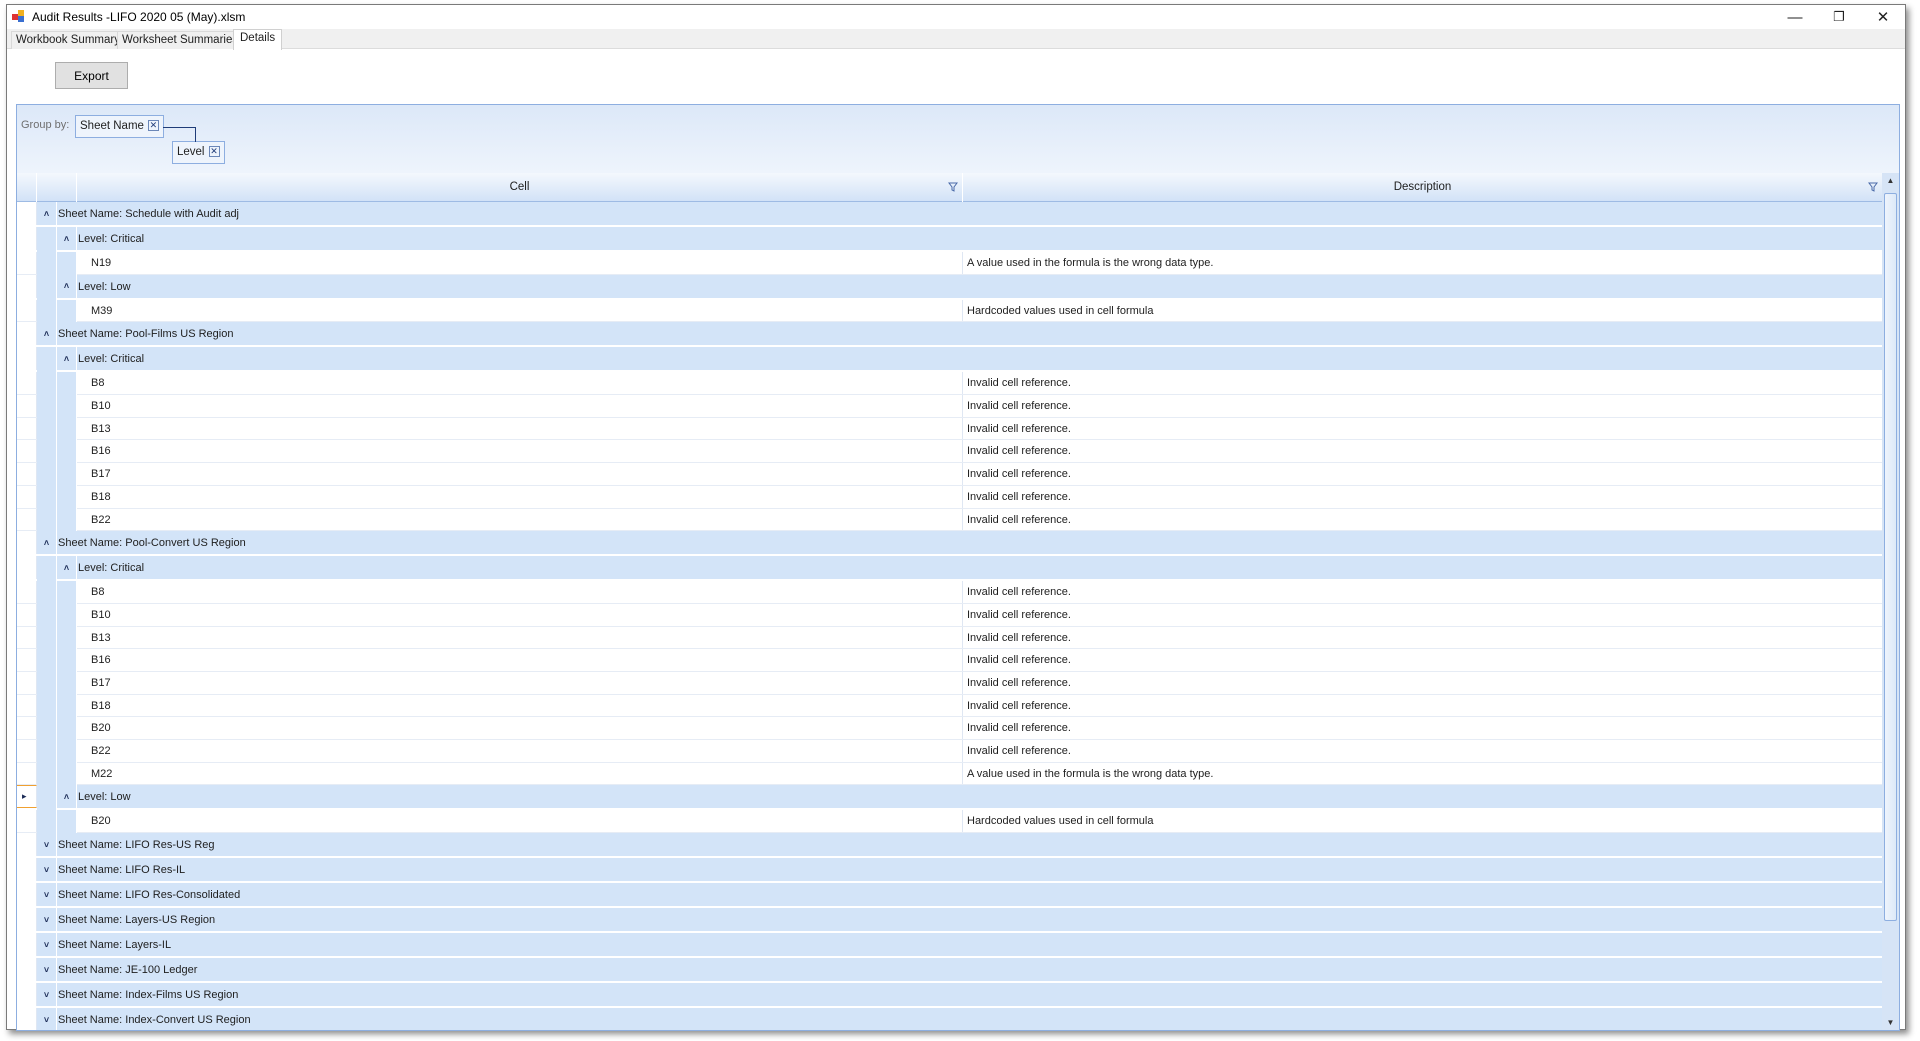 Image resolution: width=1920 pixels, height=1041 pixels. I want to click on level-group-row: ▸ ˄ Level: Low, so click(950, 798).